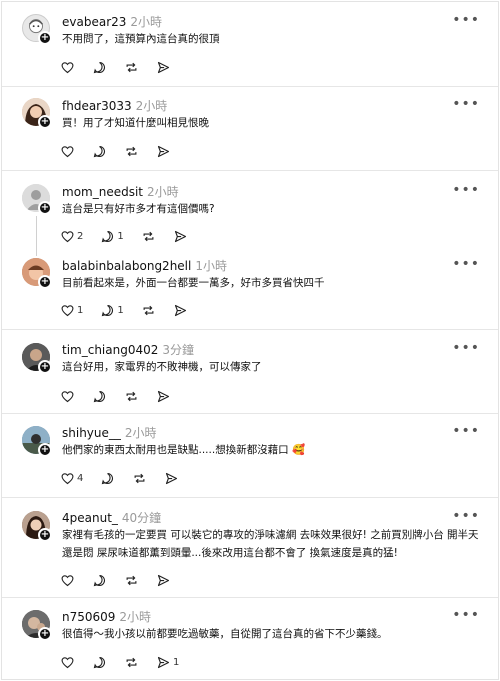 The width and height of the screenshot is (500, 681). What do you see at coordinates (135, 123) in the screenshot?
I see `comment-text: 買！用了才知道什麼叫相見恨晚` at bounding box center [135, 123].